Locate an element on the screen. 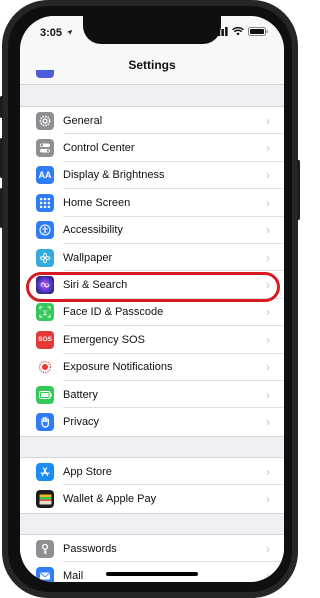 The image size is (320, 598). wifi-icon is located at coordinates (238, 31).